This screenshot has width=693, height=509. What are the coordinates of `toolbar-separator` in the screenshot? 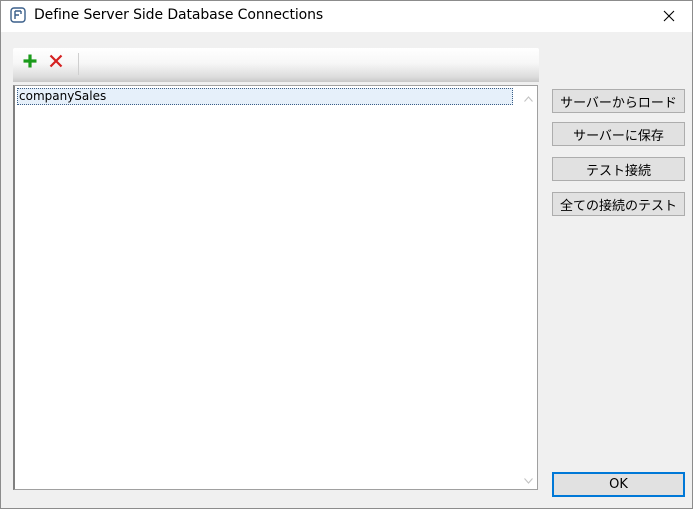 It's located at (78, 64).